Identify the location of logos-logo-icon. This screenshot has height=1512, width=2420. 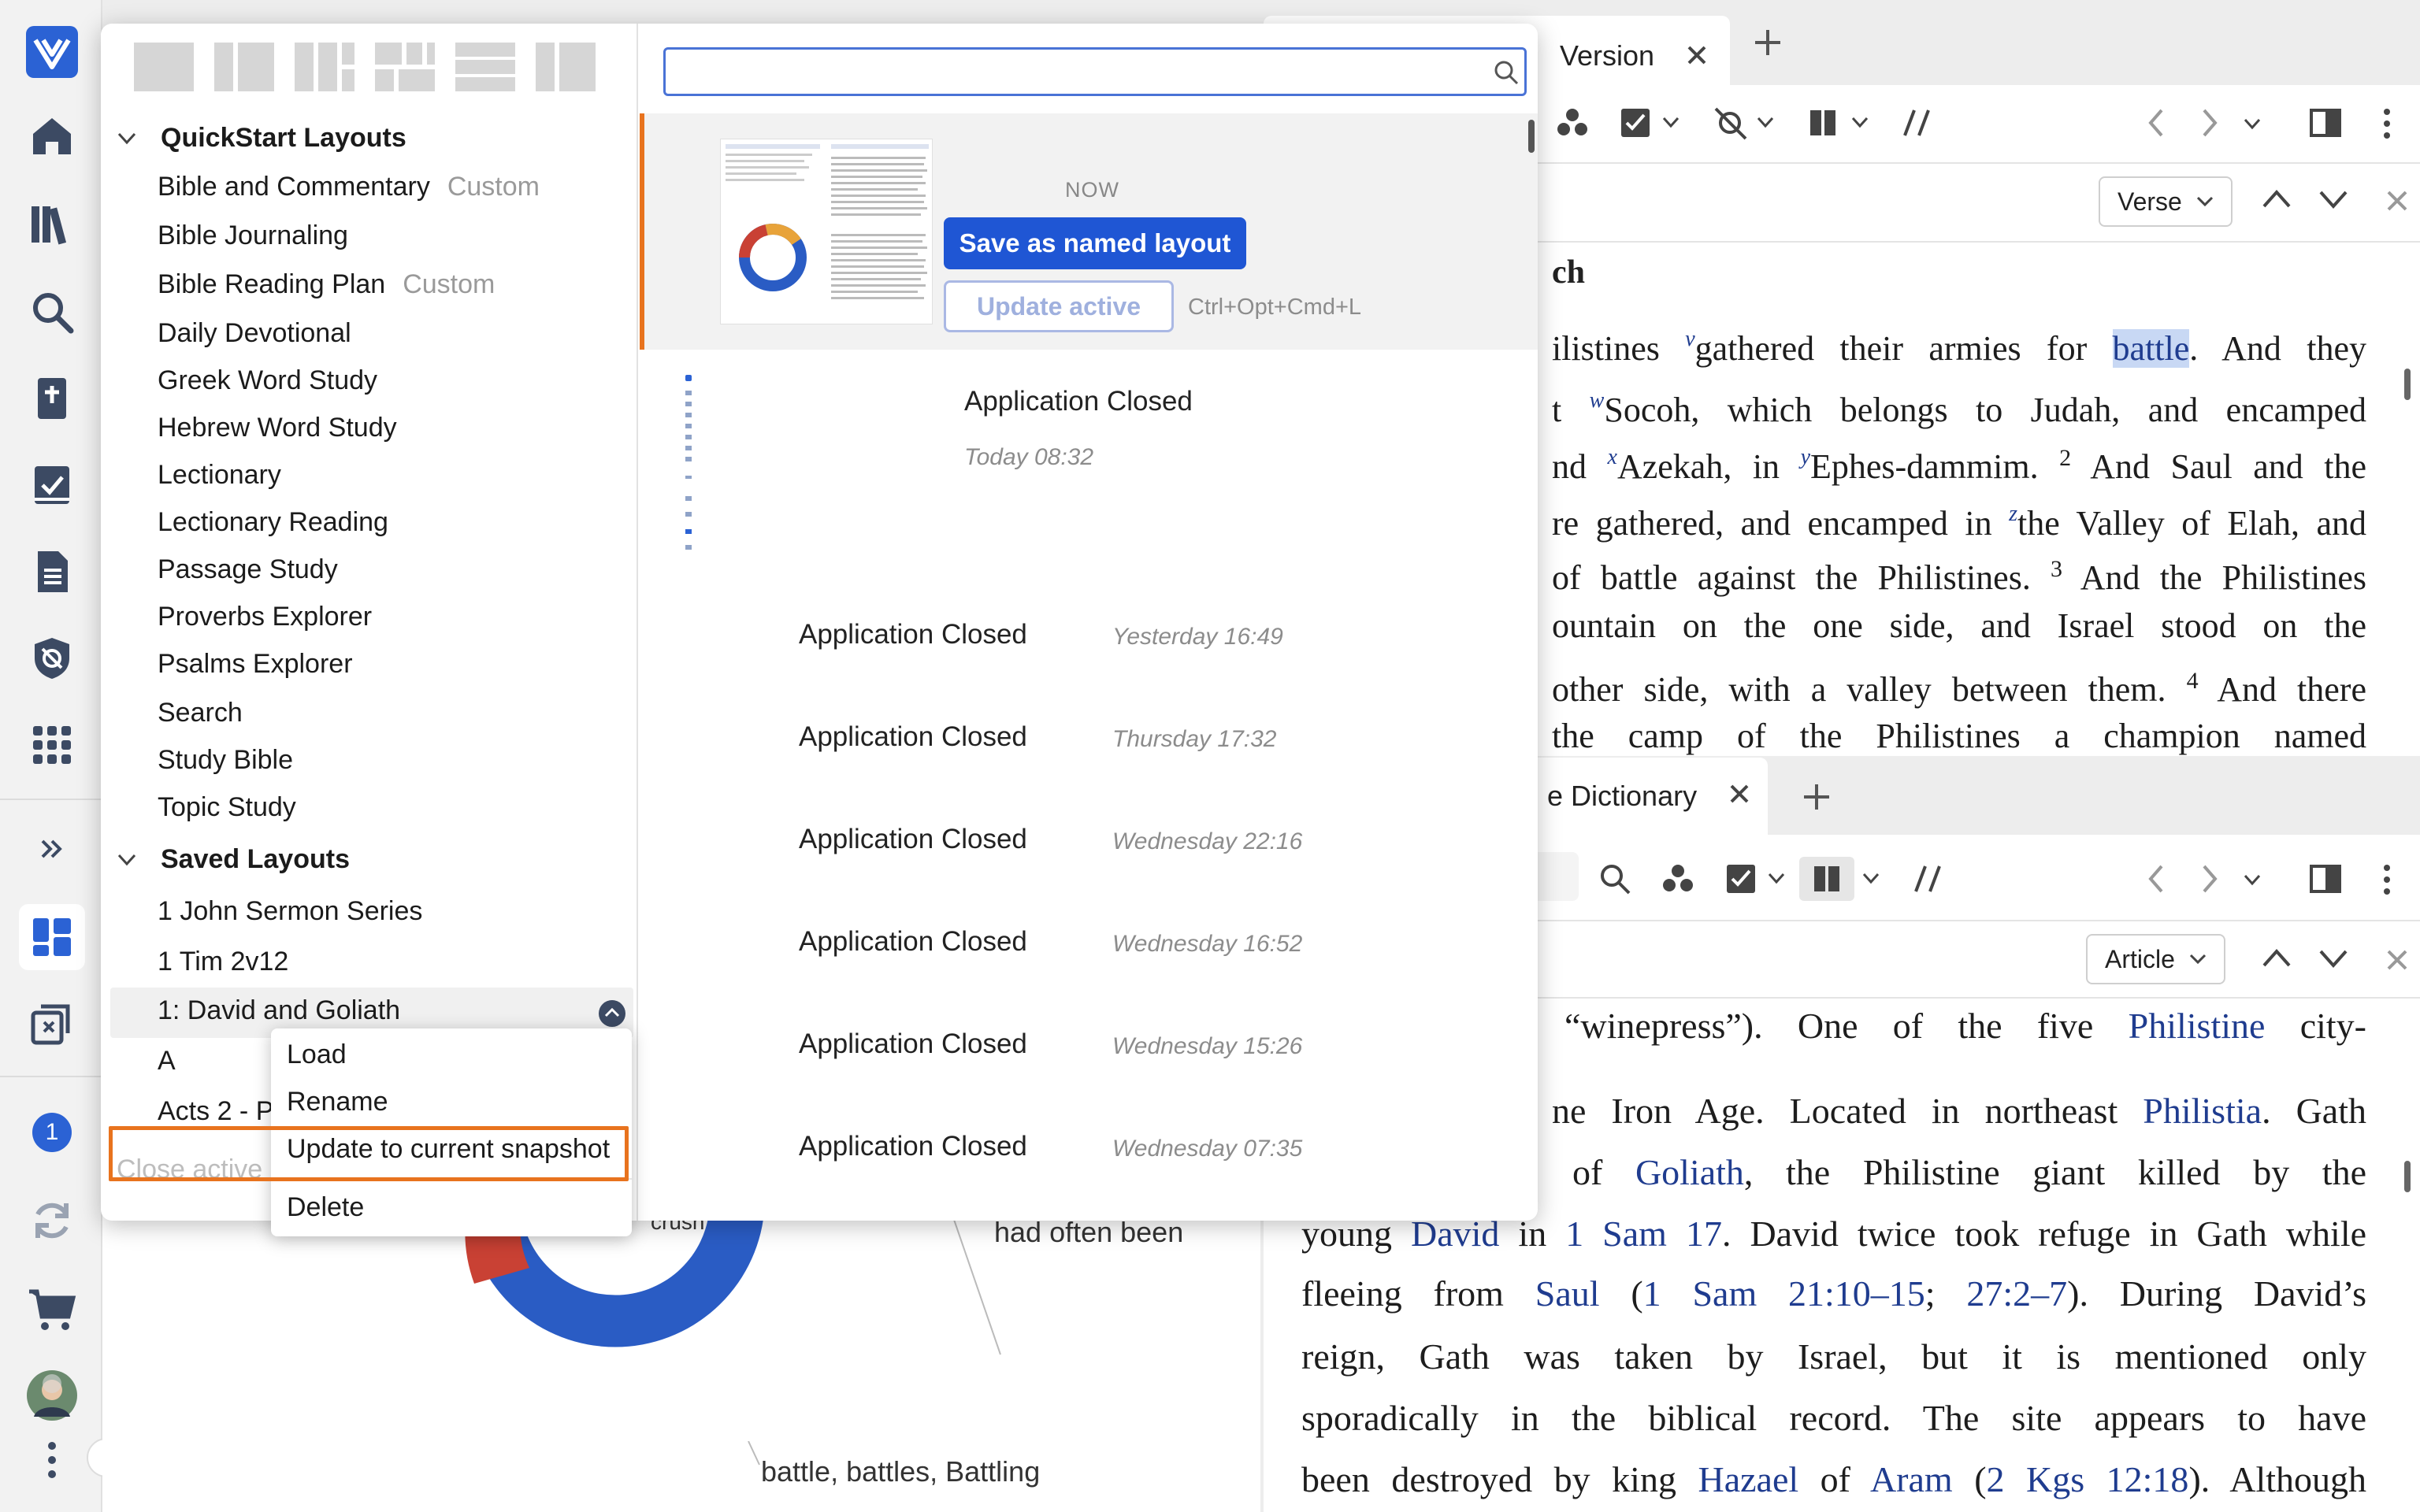
(52, 52).